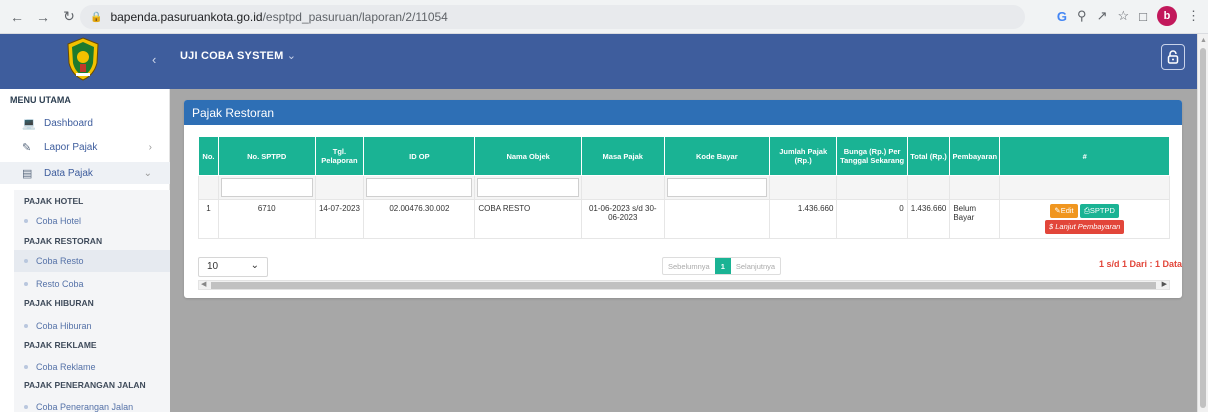  I want to click on col-header: Tgl. Pelaporan, so click(339, 156).